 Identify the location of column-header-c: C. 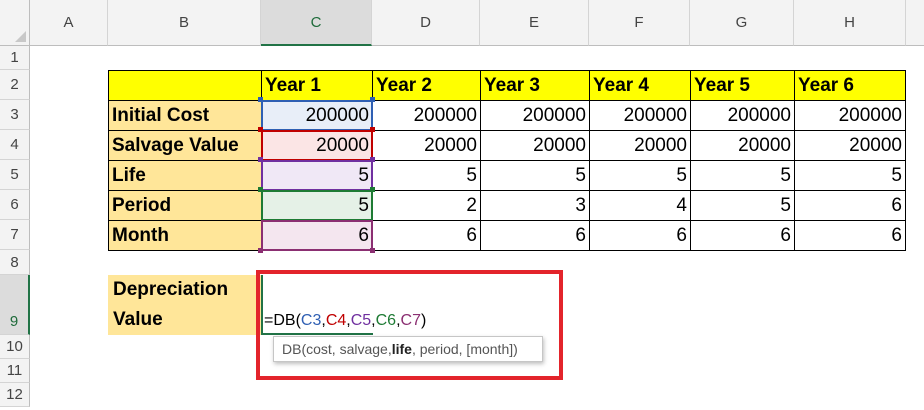
(316, 23).